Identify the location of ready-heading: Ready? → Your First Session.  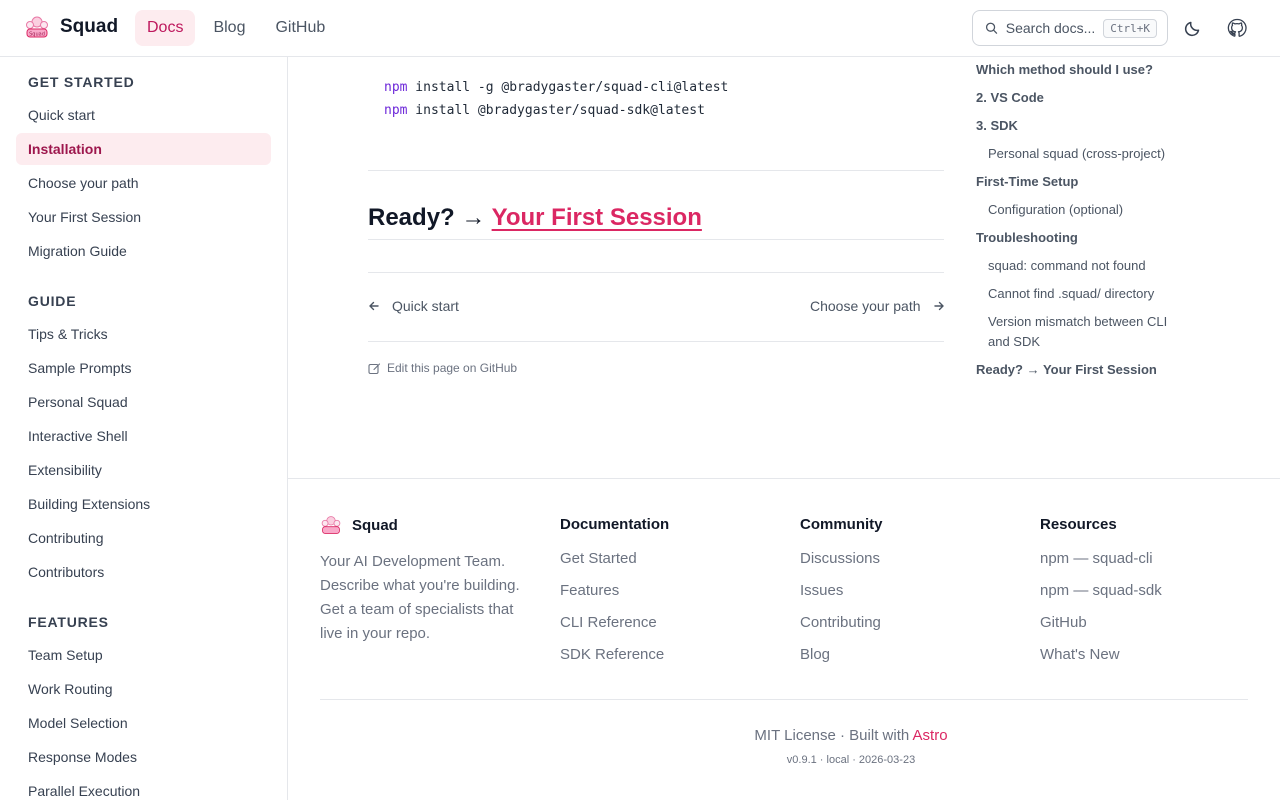
(535, 218).